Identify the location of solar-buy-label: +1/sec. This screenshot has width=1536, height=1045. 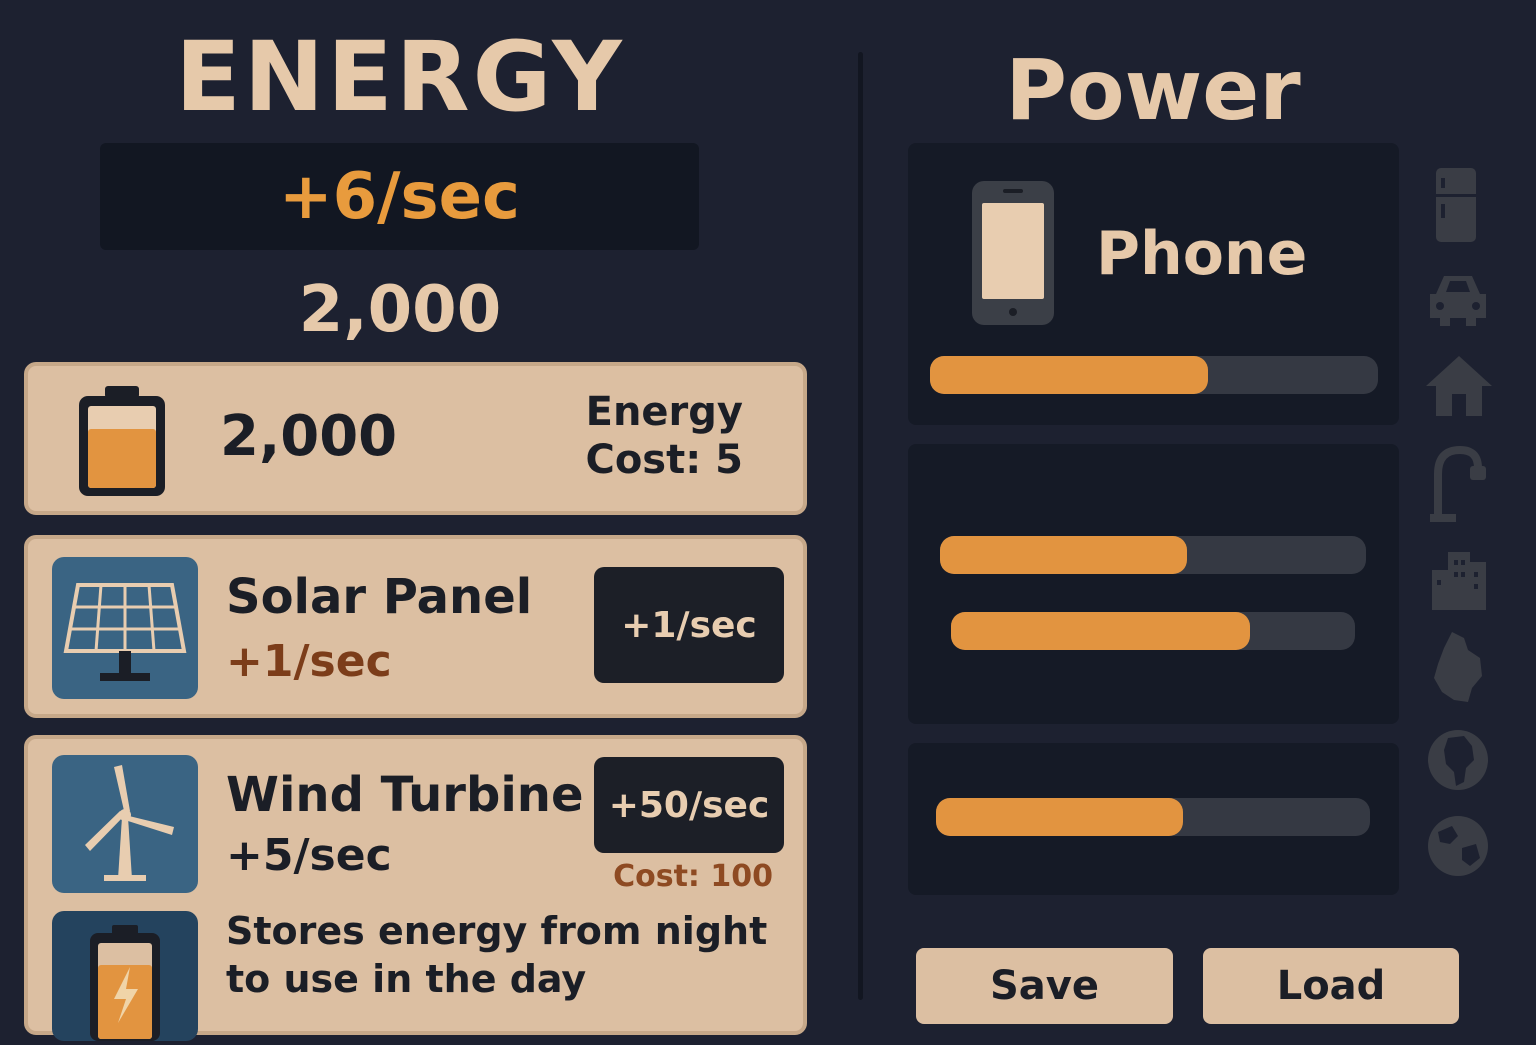
(689, 625).